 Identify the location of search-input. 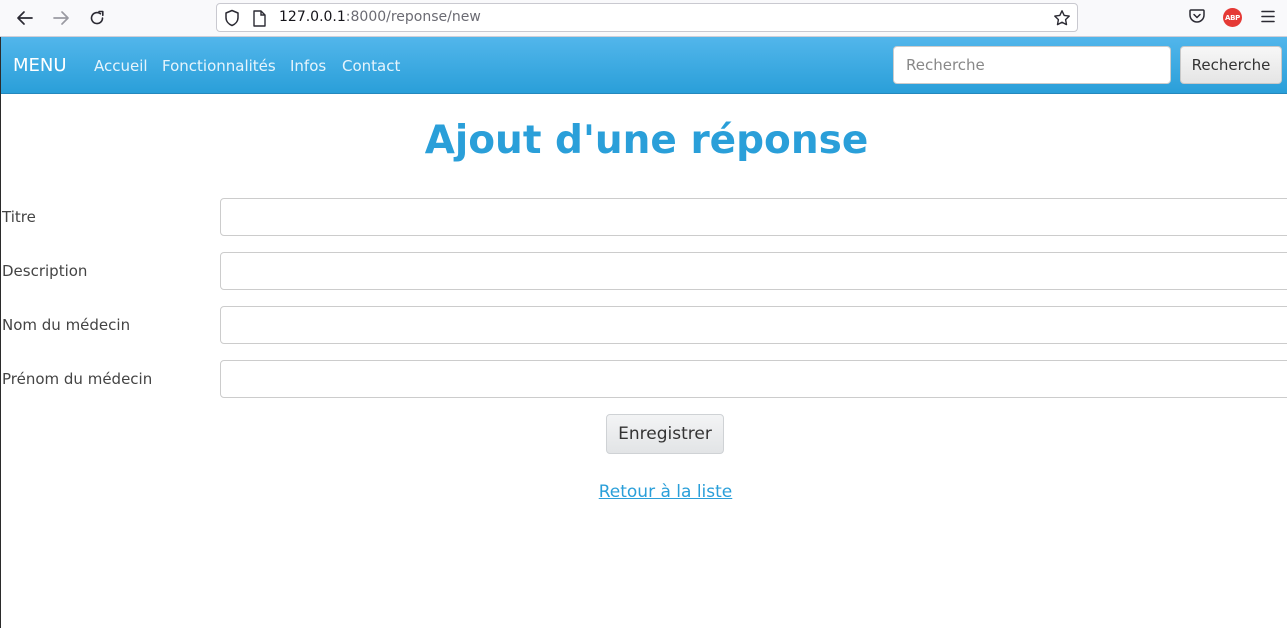
(1032, 65).